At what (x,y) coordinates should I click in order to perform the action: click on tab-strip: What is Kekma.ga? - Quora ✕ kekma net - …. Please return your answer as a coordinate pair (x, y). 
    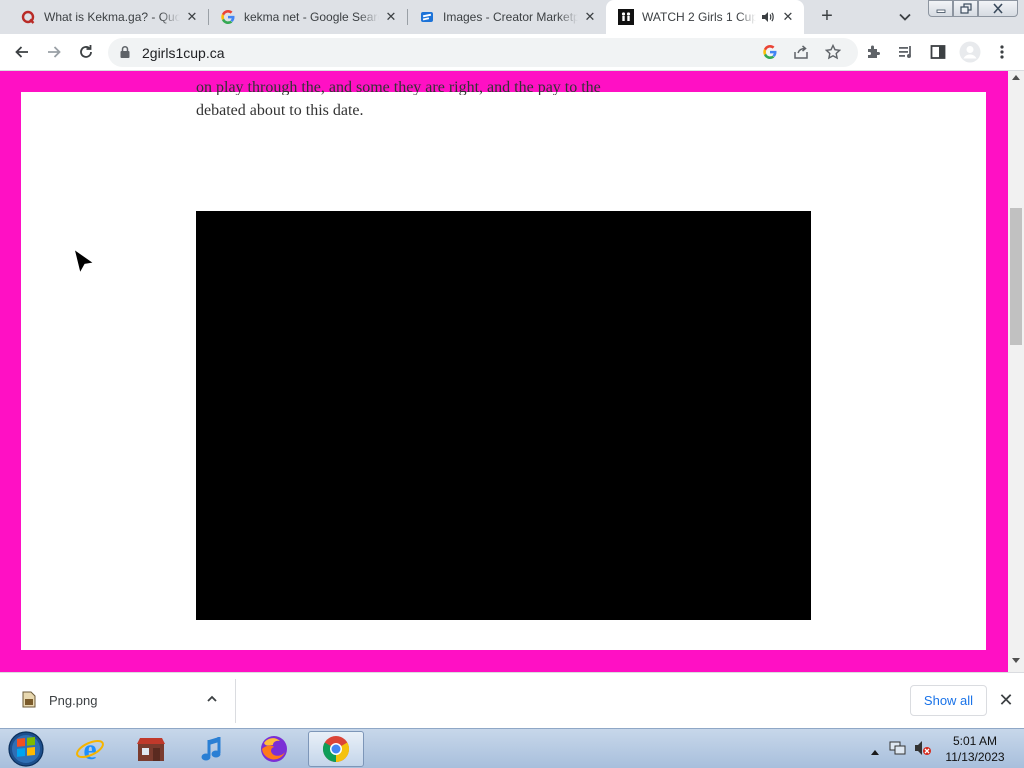
    Looking at the image, I should click on (512, 17).